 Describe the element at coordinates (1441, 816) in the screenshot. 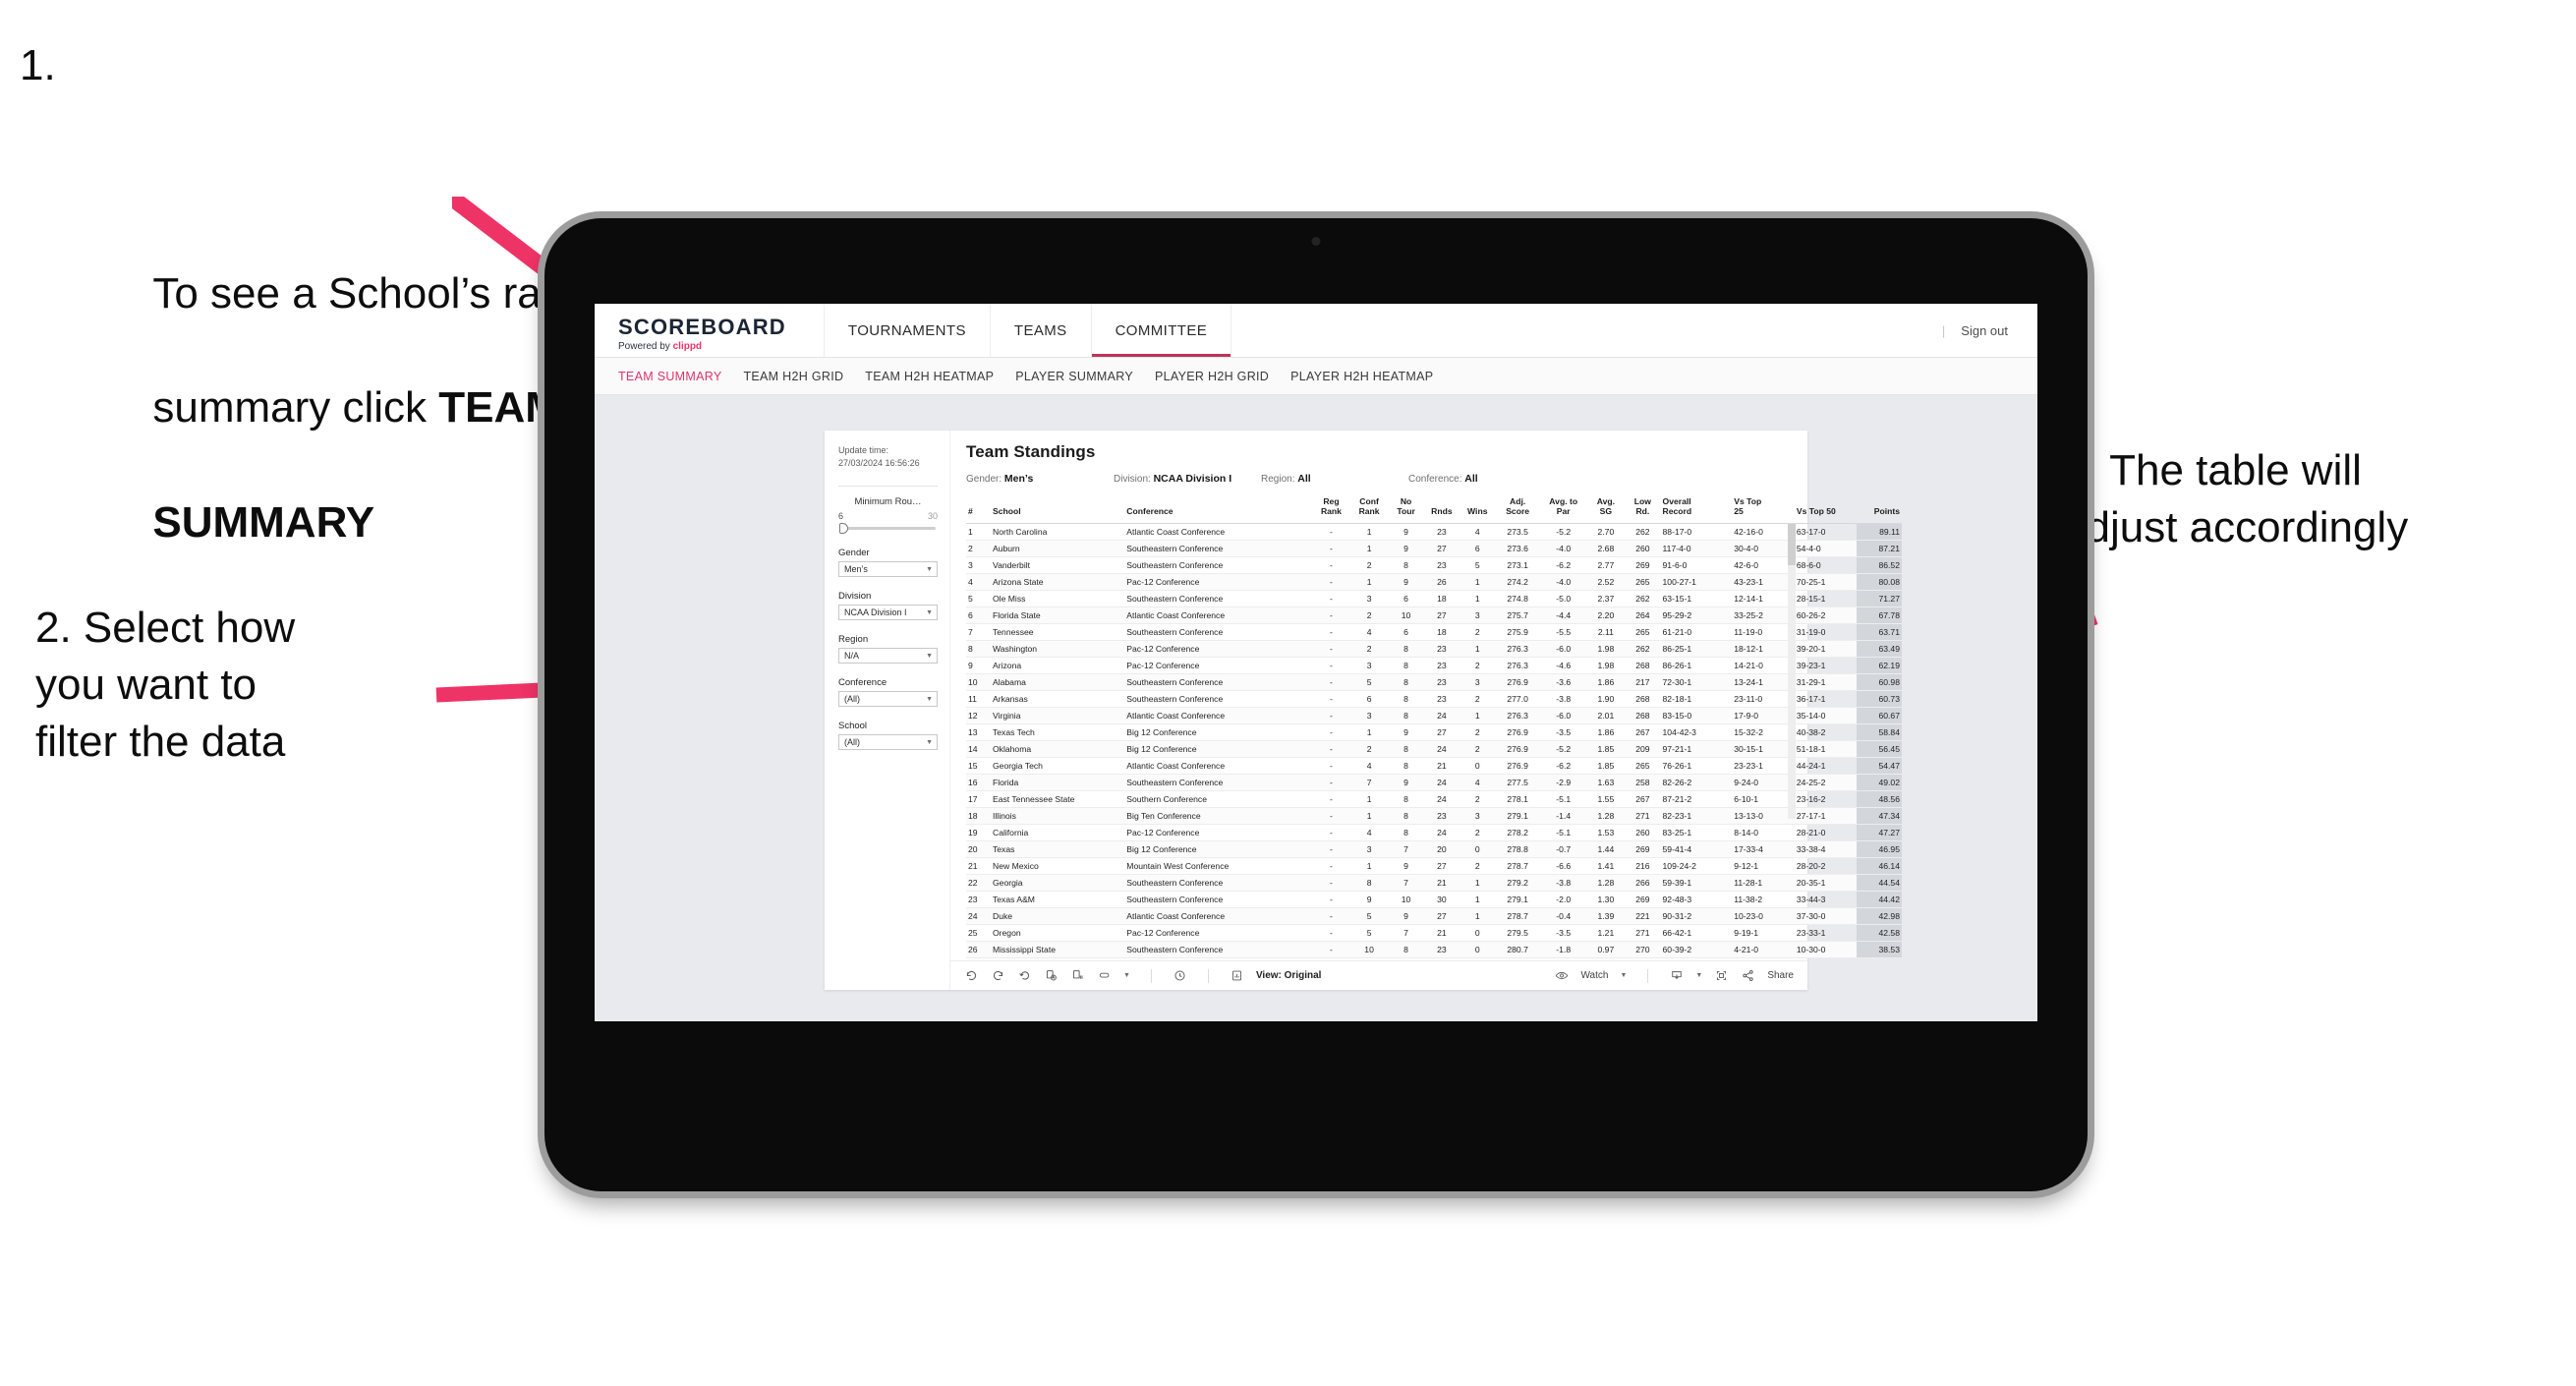

I see `cell-rnds: 23` at that location.